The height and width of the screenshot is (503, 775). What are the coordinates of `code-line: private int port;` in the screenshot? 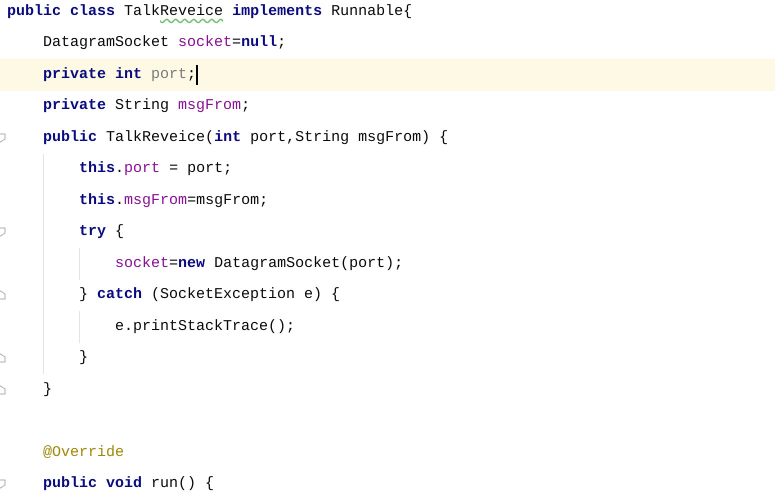 It's located at (120, 74).